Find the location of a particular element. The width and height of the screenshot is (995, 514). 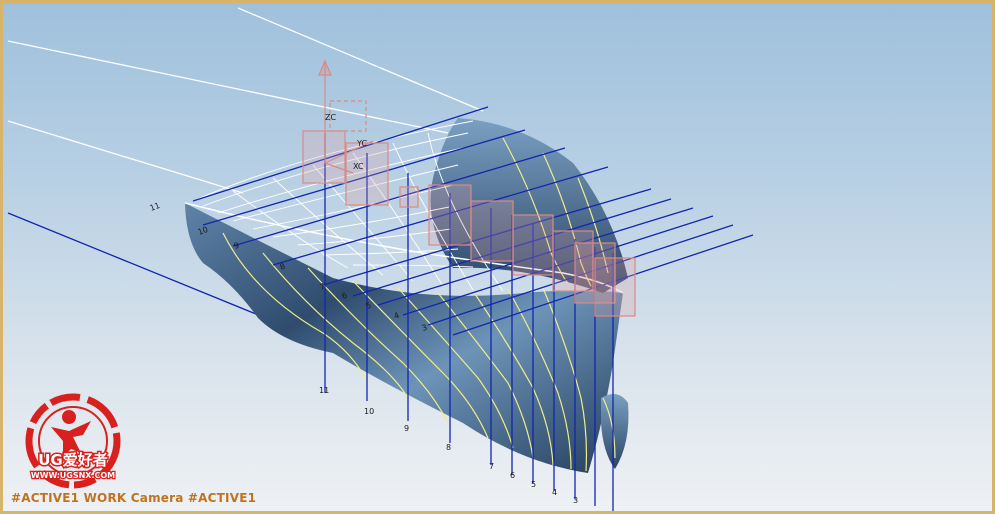

logo-brand-text: UG爱好者 is located at coordinates (73, 460).